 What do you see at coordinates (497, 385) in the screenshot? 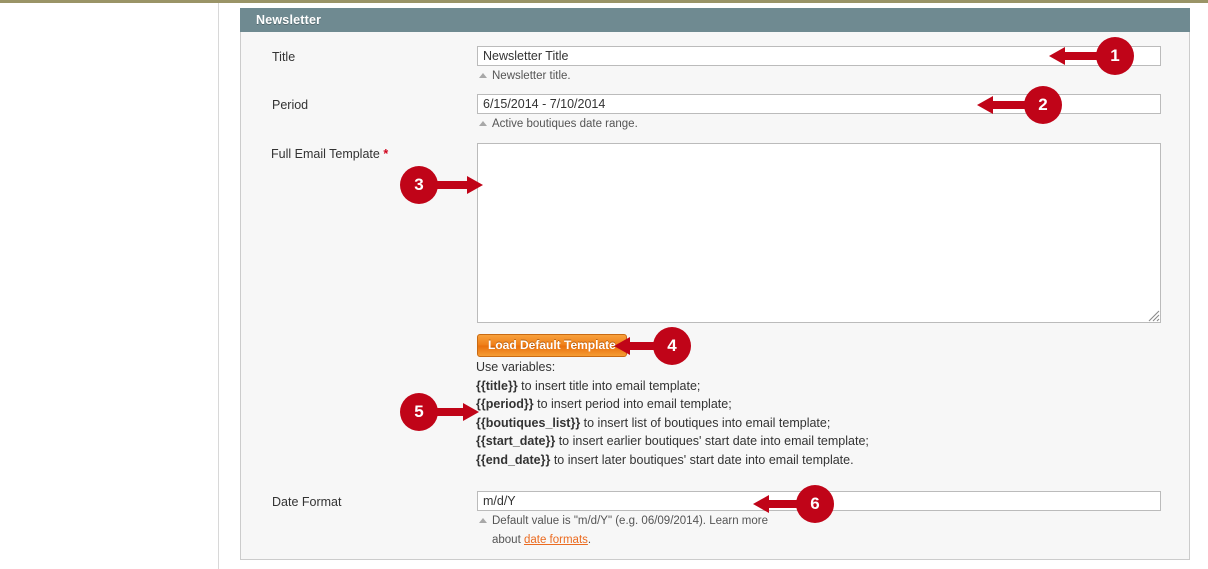
I see `variable-token-title: {{title}}` at bounding box center [497, 385].